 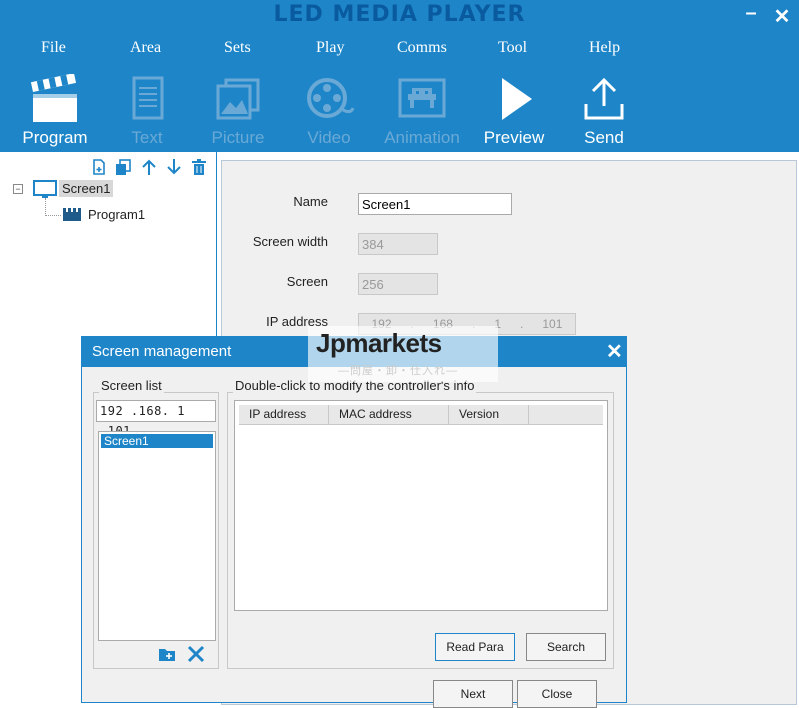 What do you see at coordinates (398, 284) in the screenshot?
I see `screen-height-input` at bounding box center [398, 284].